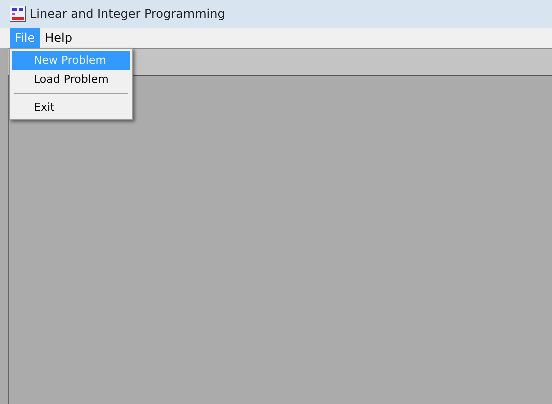 The width and height of the screenshot is (552, 404). What do you see at coordinates (59, 38) in the screenshot?
I see `menu-item: Help` at bounding box center [59, 38].